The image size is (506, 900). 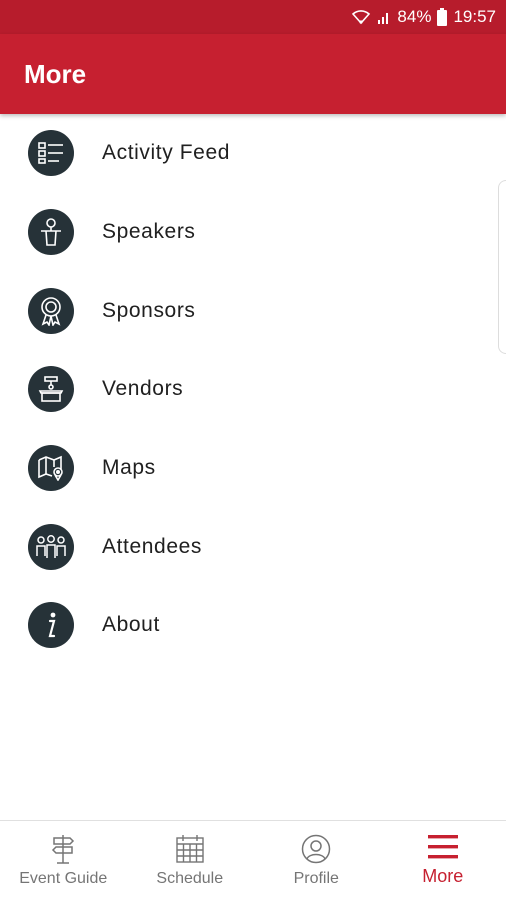 I want to click on clock: 19:57, so click(x=474, y=16).